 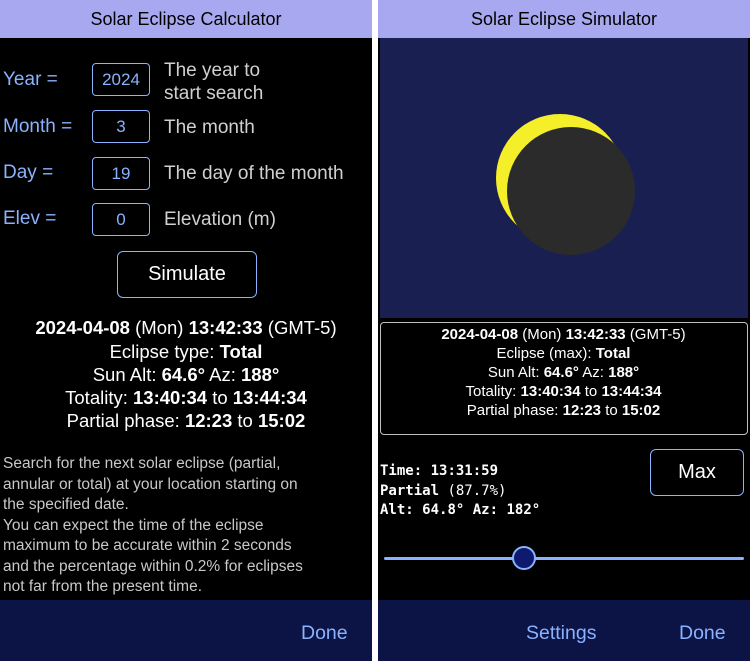 I want to click on status-az-value: 182°, so click(x=523, y=510).